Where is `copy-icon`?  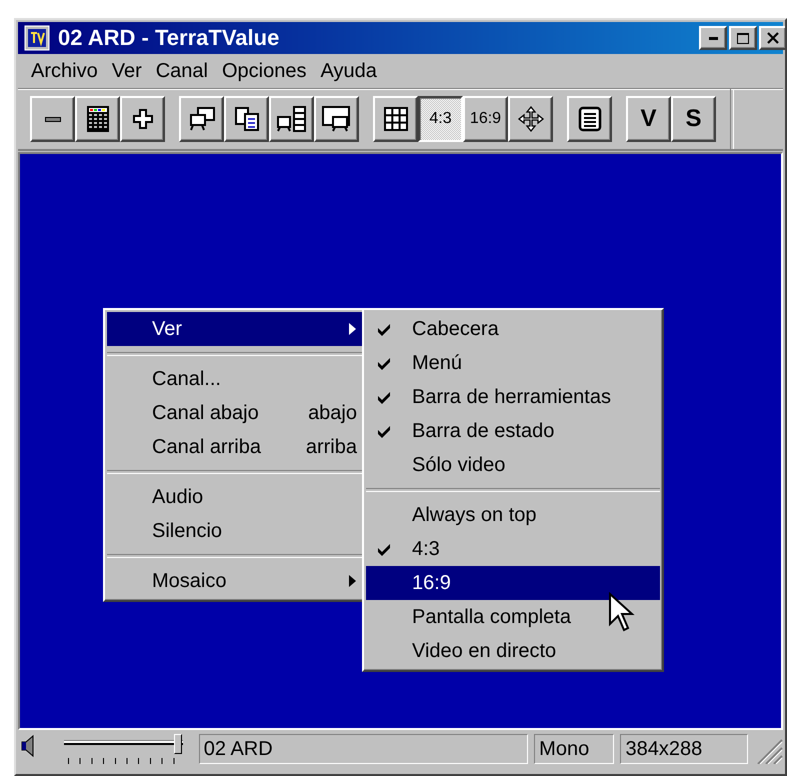
copy-icon is located at coordinates (246, 119).